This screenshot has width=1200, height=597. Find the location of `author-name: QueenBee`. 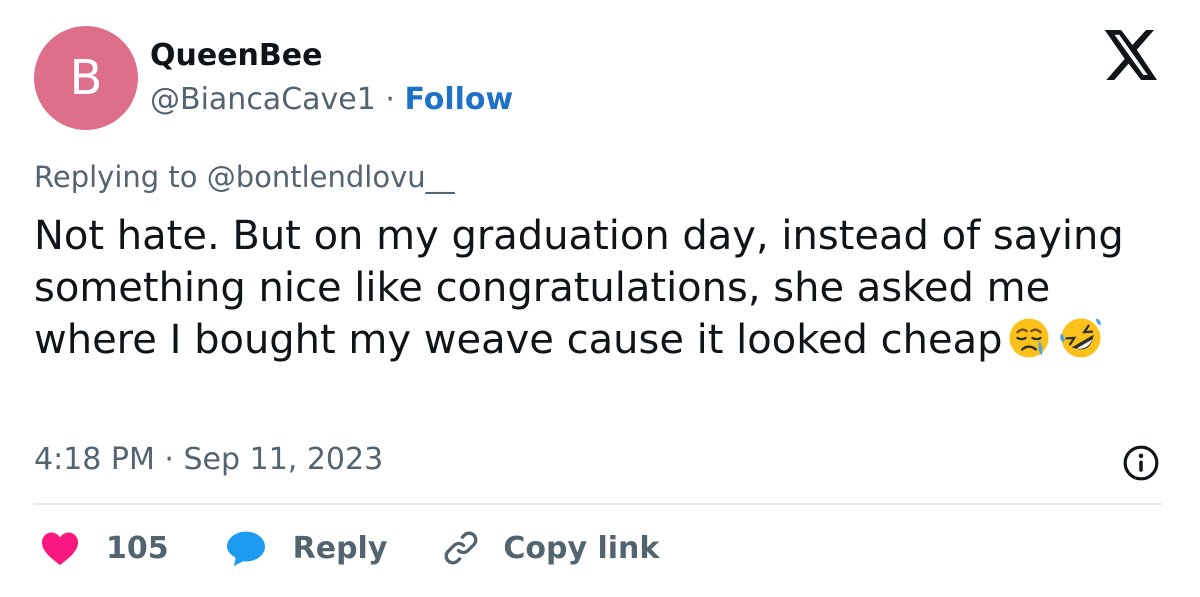

author-name: QueenBee is located at coordinates (236, 55).